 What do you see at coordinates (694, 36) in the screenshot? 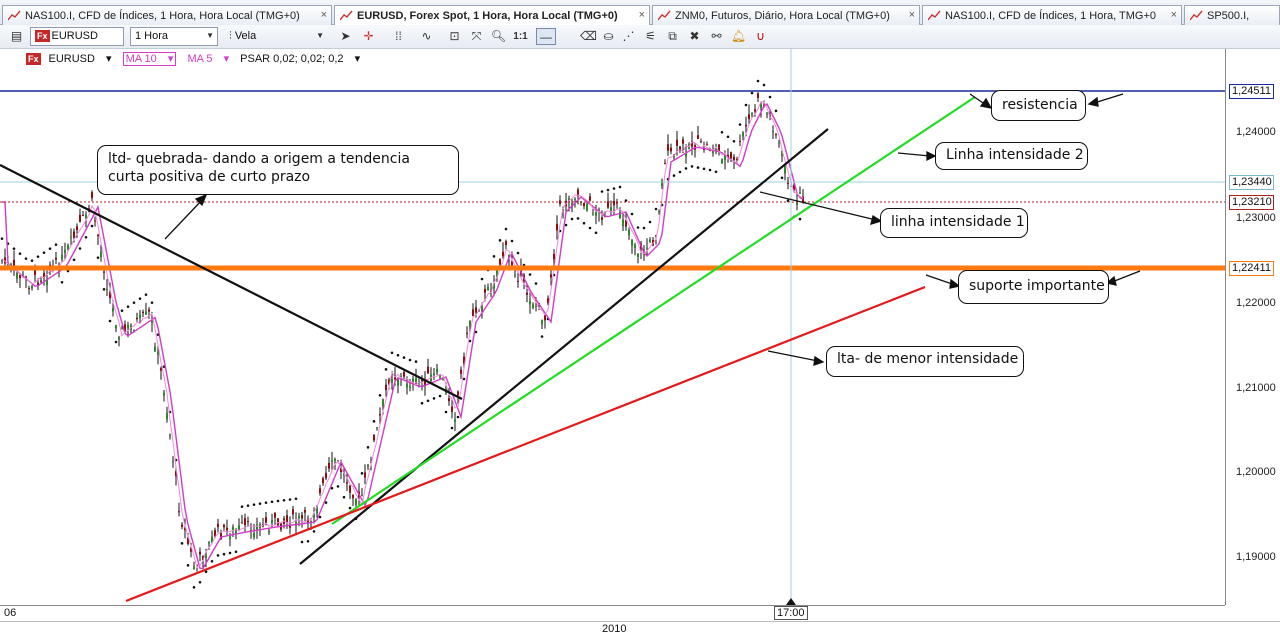
I see `delete-icon: ✖` at bounding box center [694, 36].